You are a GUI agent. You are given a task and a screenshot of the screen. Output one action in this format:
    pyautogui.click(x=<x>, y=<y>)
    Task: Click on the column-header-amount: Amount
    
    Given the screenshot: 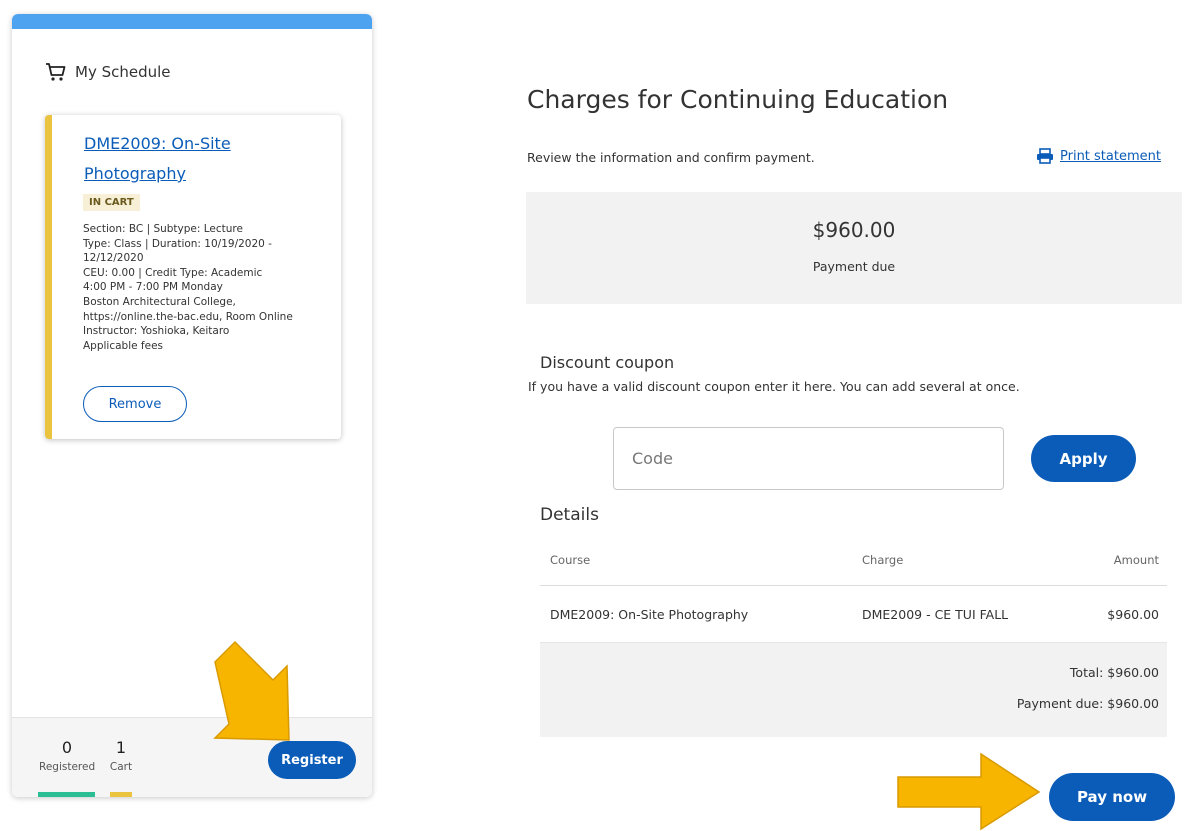 What is the action you would take?
    pyautogui.click(x=1124, y=560)
    